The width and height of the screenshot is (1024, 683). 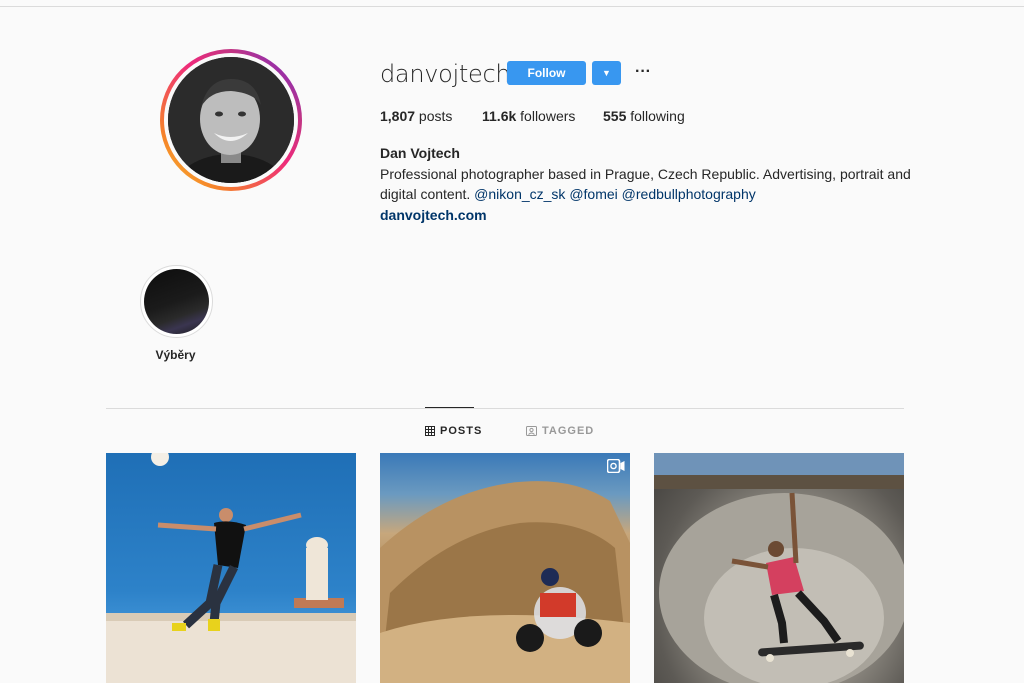 What do you see at coordinates (616, 466) in the screenshot?
I see `video-icon` at bounding box center [616, 466].